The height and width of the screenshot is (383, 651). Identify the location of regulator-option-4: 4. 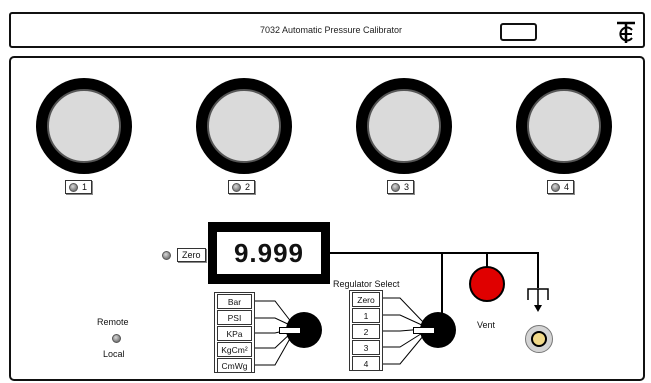
(366, 363).